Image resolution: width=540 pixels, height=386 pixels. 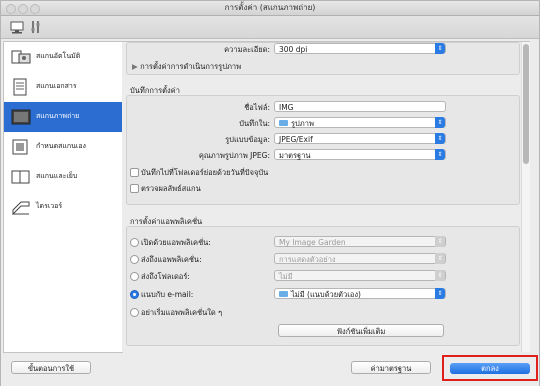 What do you see at coordinates (134, 312) in the screenshot?
I see `do-not-start-app-radio` at bounding box center [134, 312].